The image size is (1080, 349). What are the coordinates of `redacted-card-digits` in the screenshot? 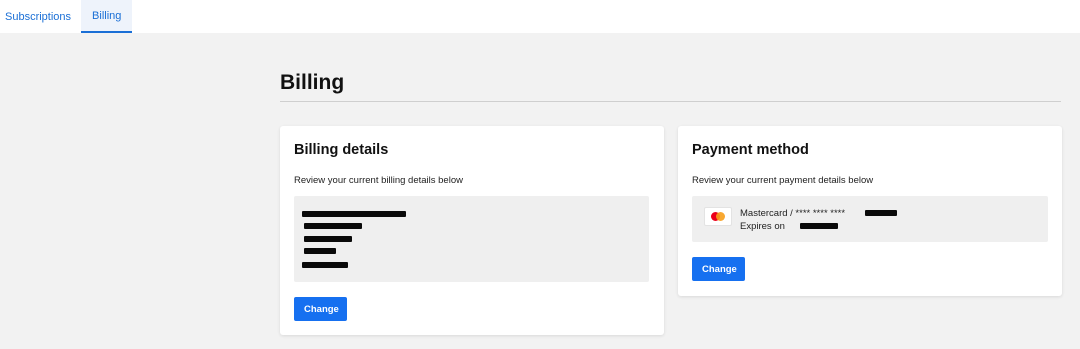 It's located at (881, 213).